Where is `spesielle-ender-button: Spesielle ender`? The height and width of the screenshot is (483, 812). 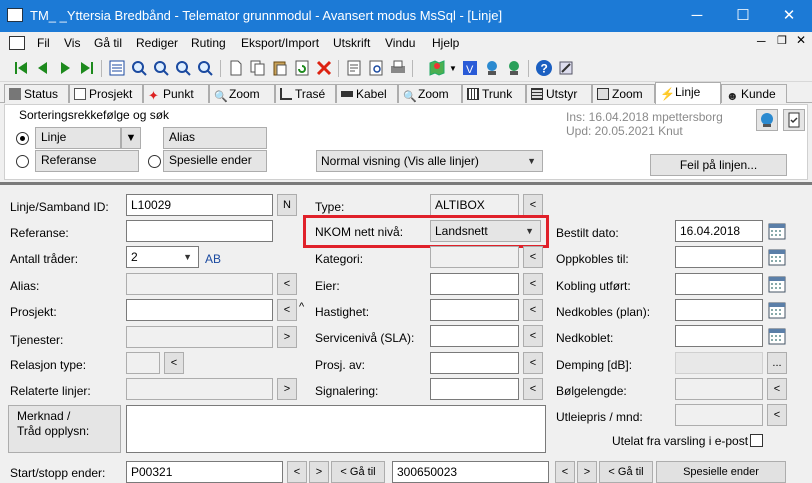
spesielle-ender-button: Spesielle ender is located at coordinates (721, 472).